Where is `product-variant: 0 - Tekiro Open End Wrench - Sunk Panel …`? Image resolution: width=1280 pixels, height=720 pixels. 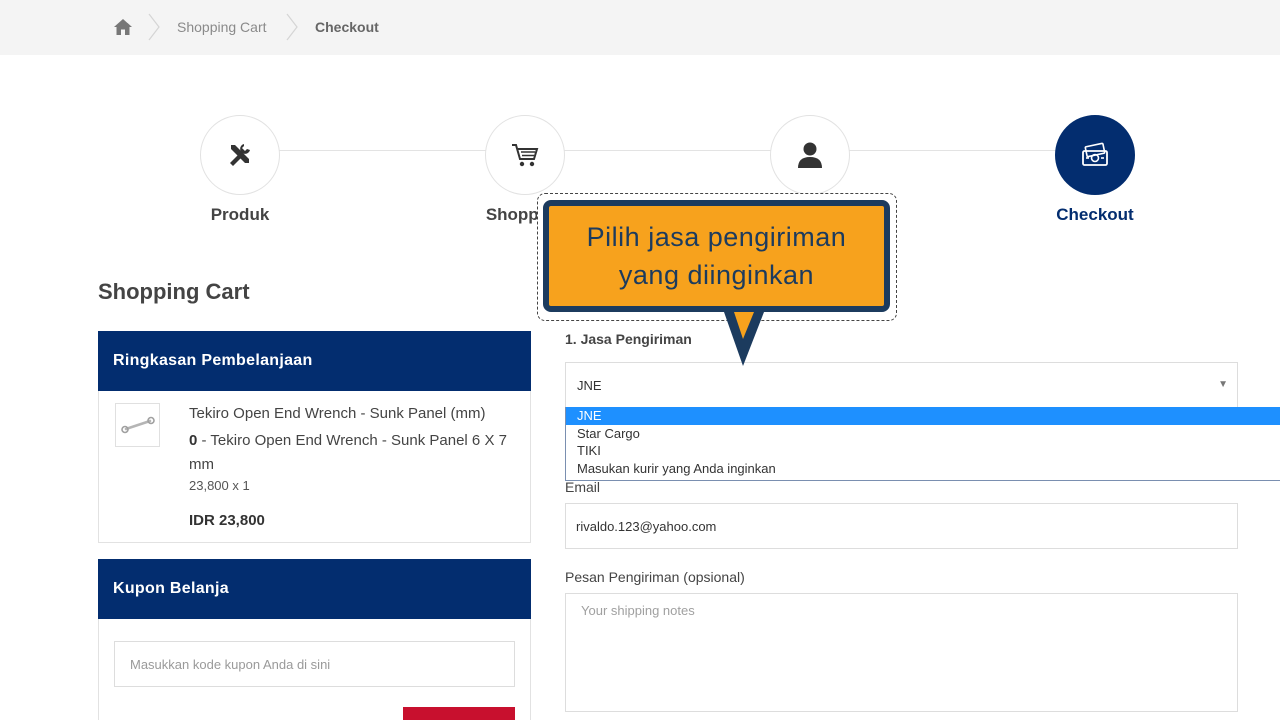
product-variant: 0 - Tekiro Open End Wrench - Sunk Panel … is located at coordinates (354, 453).